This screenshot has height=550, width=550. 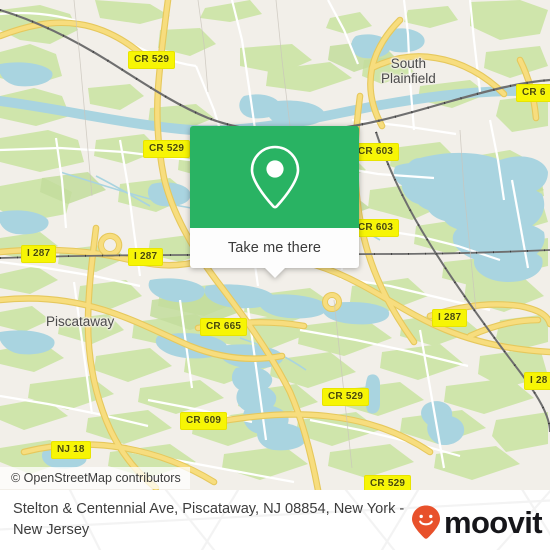 What do you see at coordinates (533, 93) in the screenshot?
I see `shield-cr-6xx-topright: CR 6` at bounding box center [533, 93].